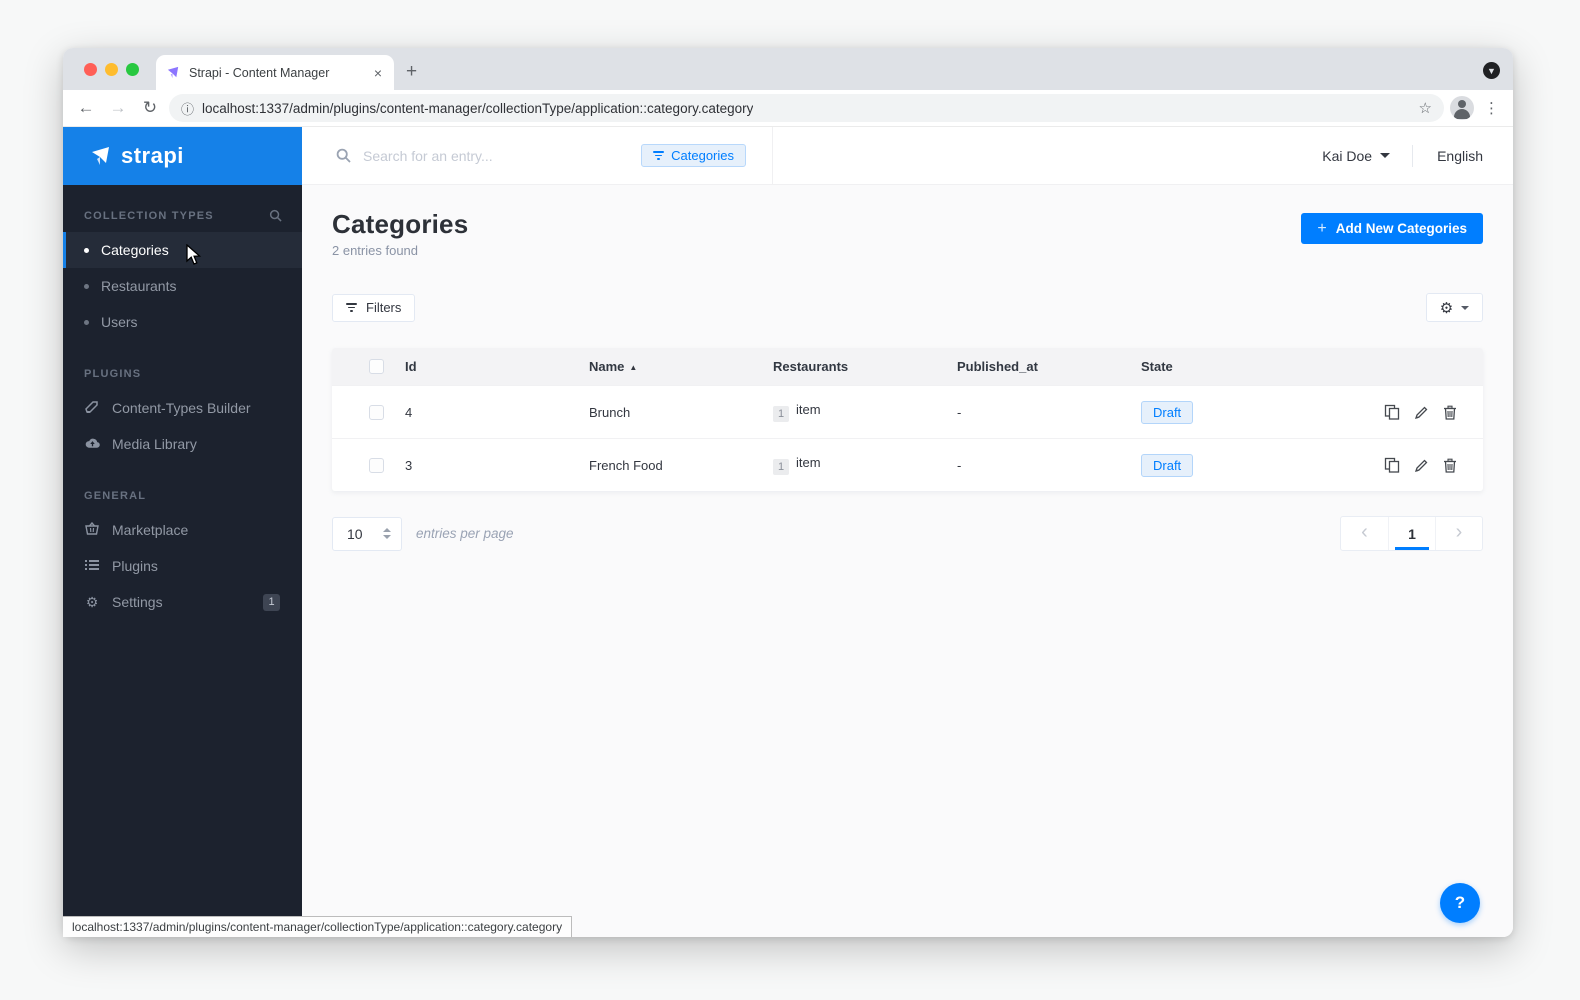 This screenshot has width=1580, height=1000. What do you see at coordinates (1167, 465) in the screenshot?
I see `state-badge-draft: Draft` at bounding box center [1167, 465].